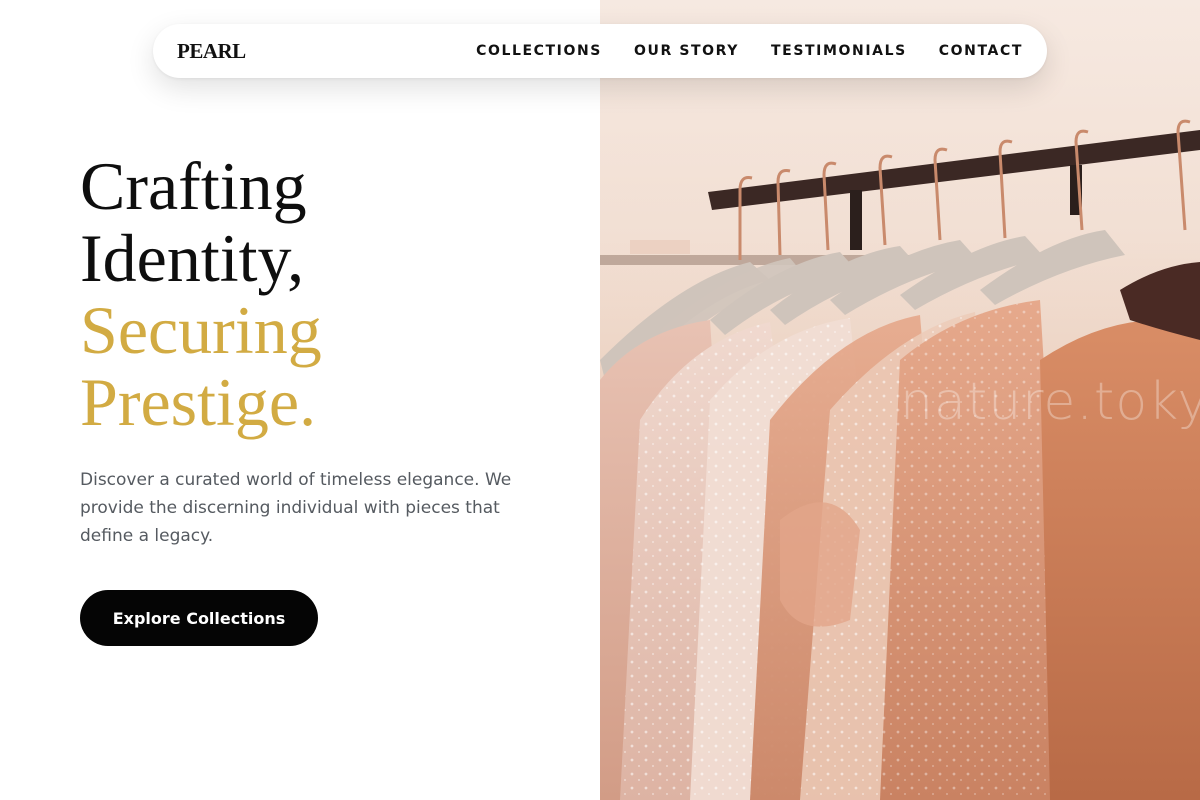  I want to click on nav-link-our-story: OUR STORY, so click(686, 51).